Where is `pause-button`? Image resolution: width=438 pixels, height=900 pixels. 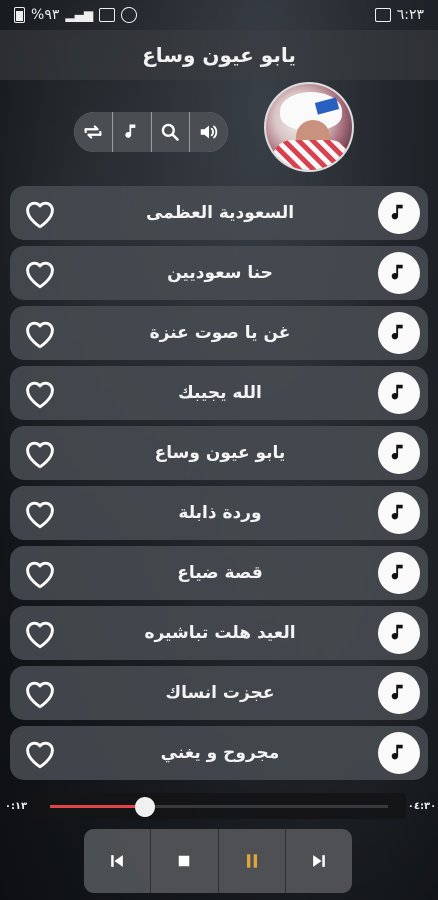
pause-button is located at coordinates (252, 861).